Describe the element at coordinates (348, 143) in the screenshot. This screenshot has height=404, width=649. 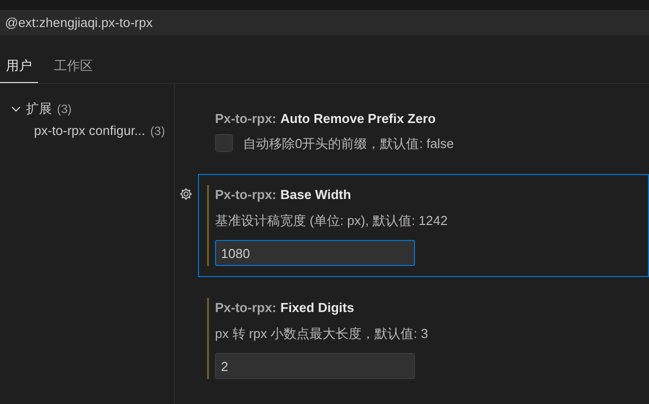
I see `setting-description: 自动移除0开头的前缀，默认值: false` at that location.